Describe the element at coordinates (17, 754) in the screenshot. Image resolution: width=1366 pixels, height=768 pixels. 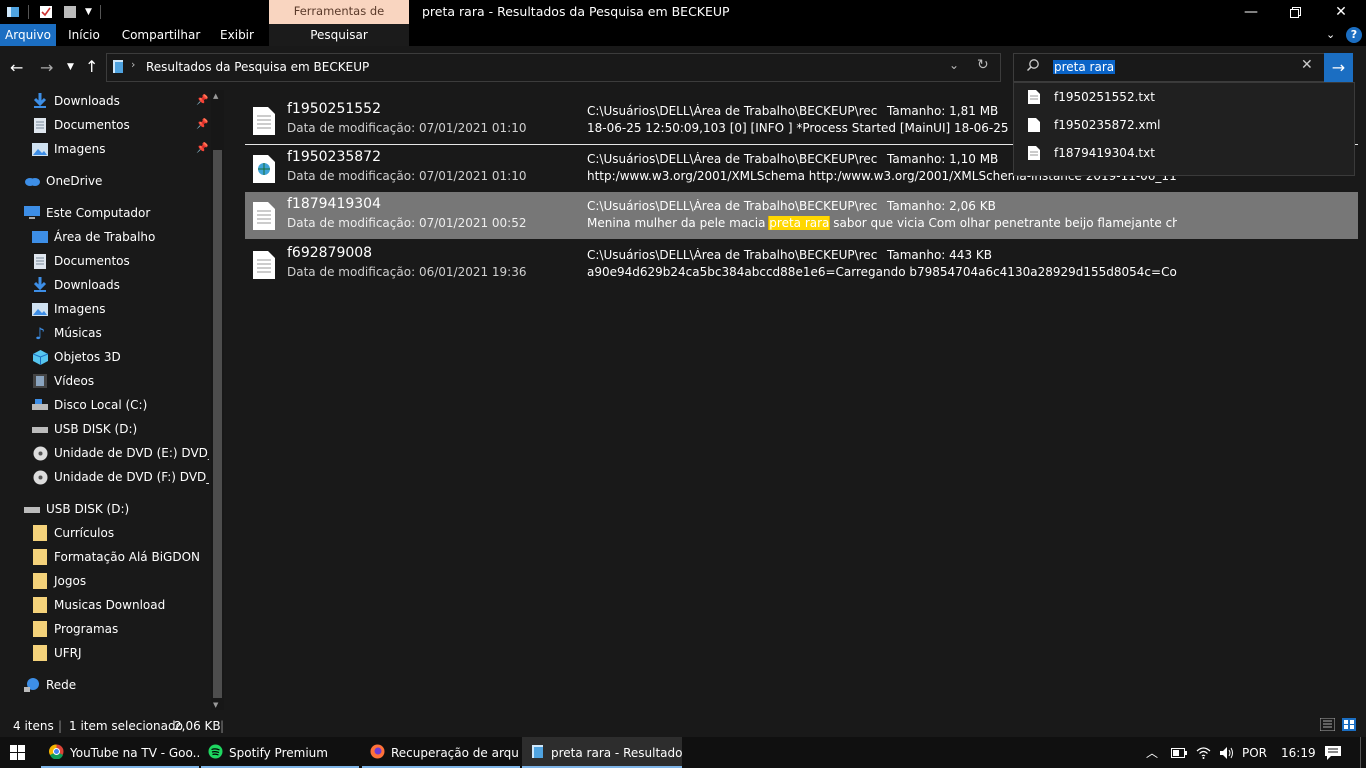
I see `start-button` at that location.